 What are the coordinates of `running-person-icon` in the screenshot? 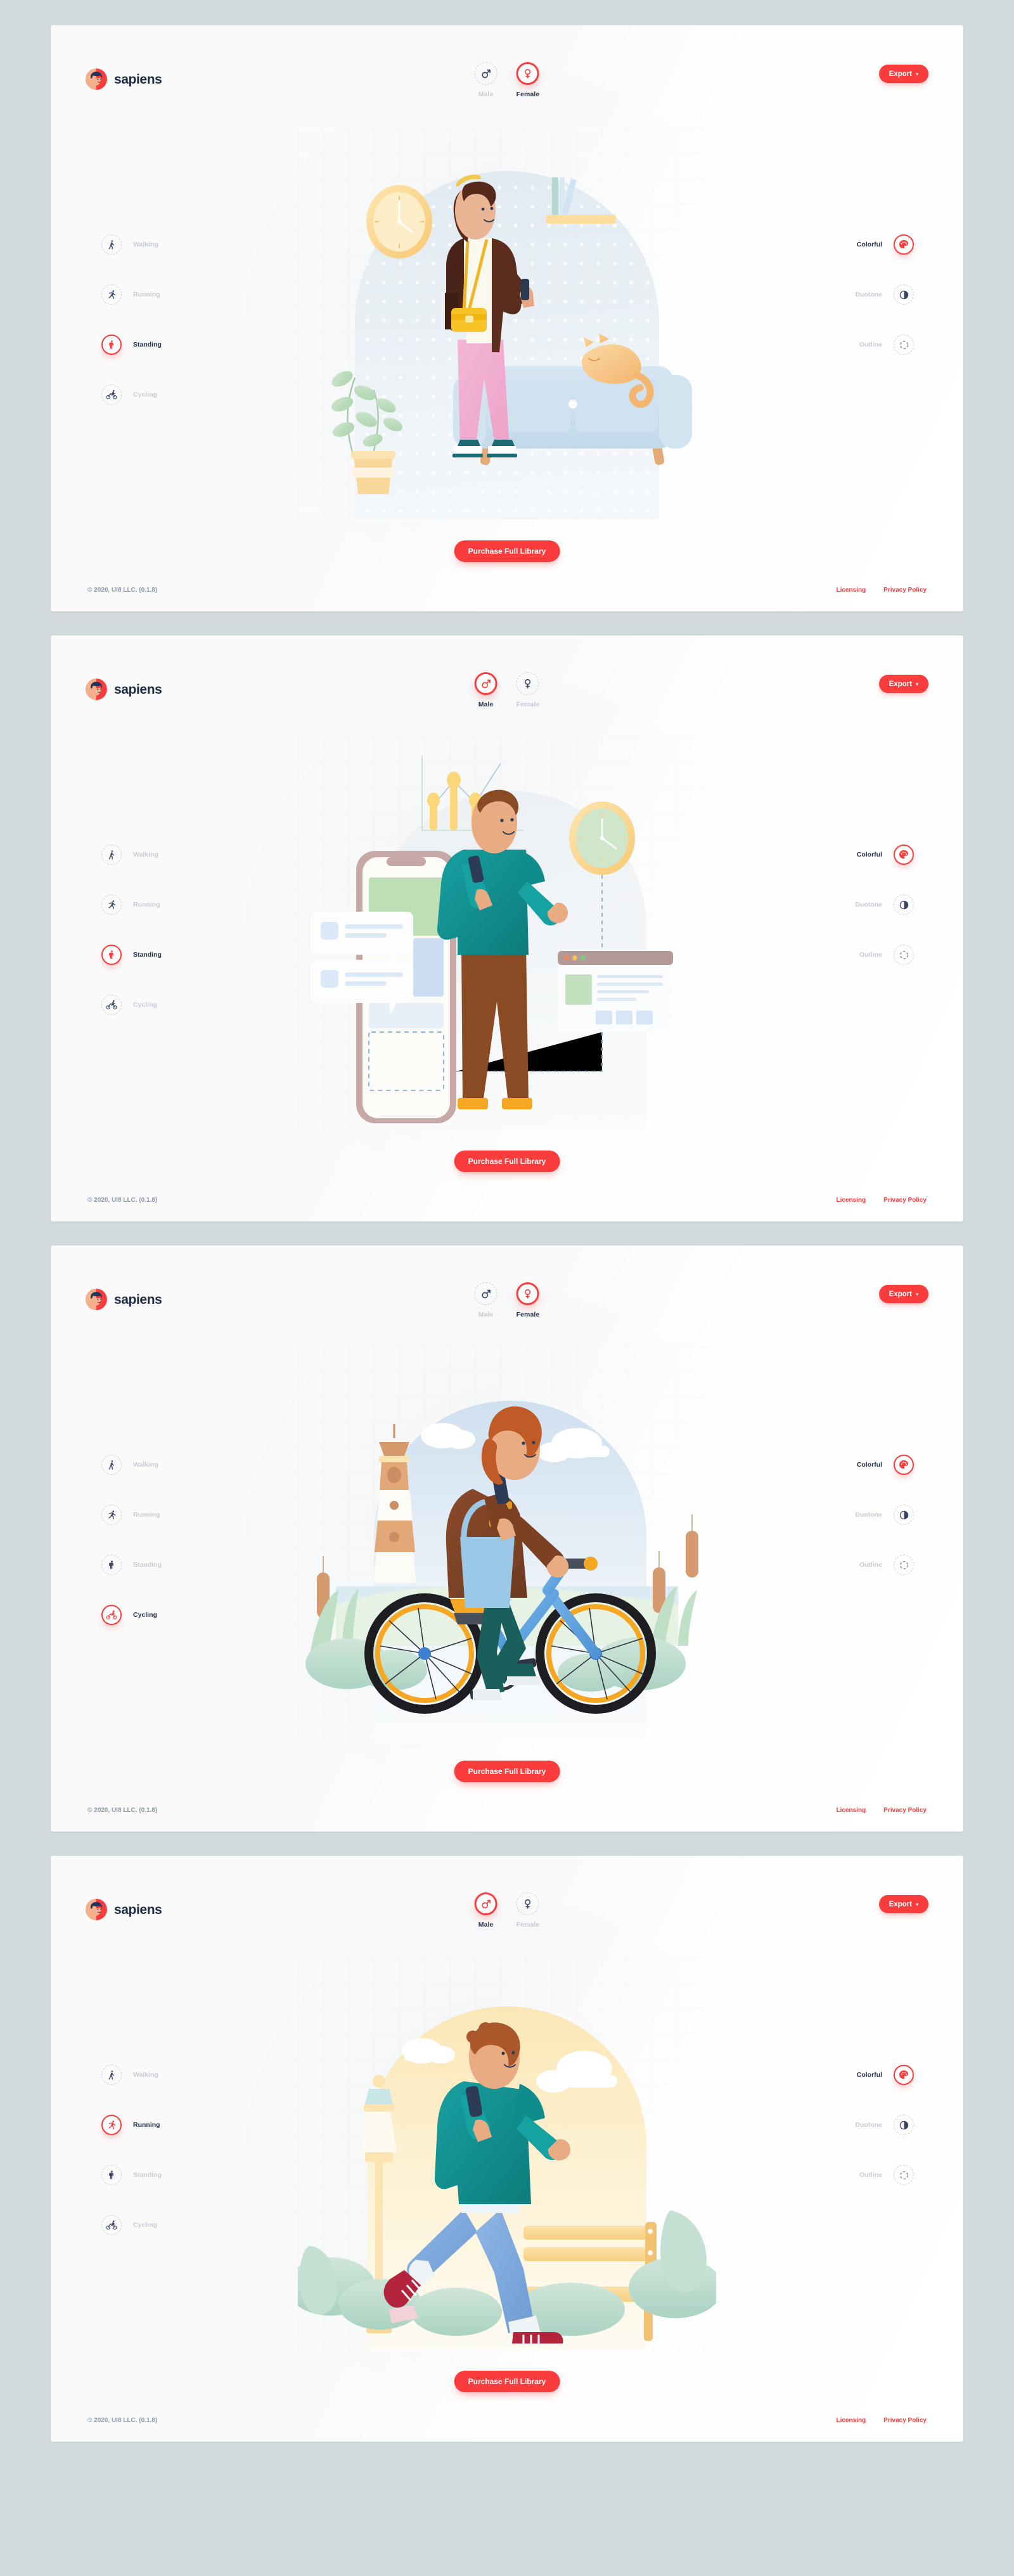 It's located at (112, 294).